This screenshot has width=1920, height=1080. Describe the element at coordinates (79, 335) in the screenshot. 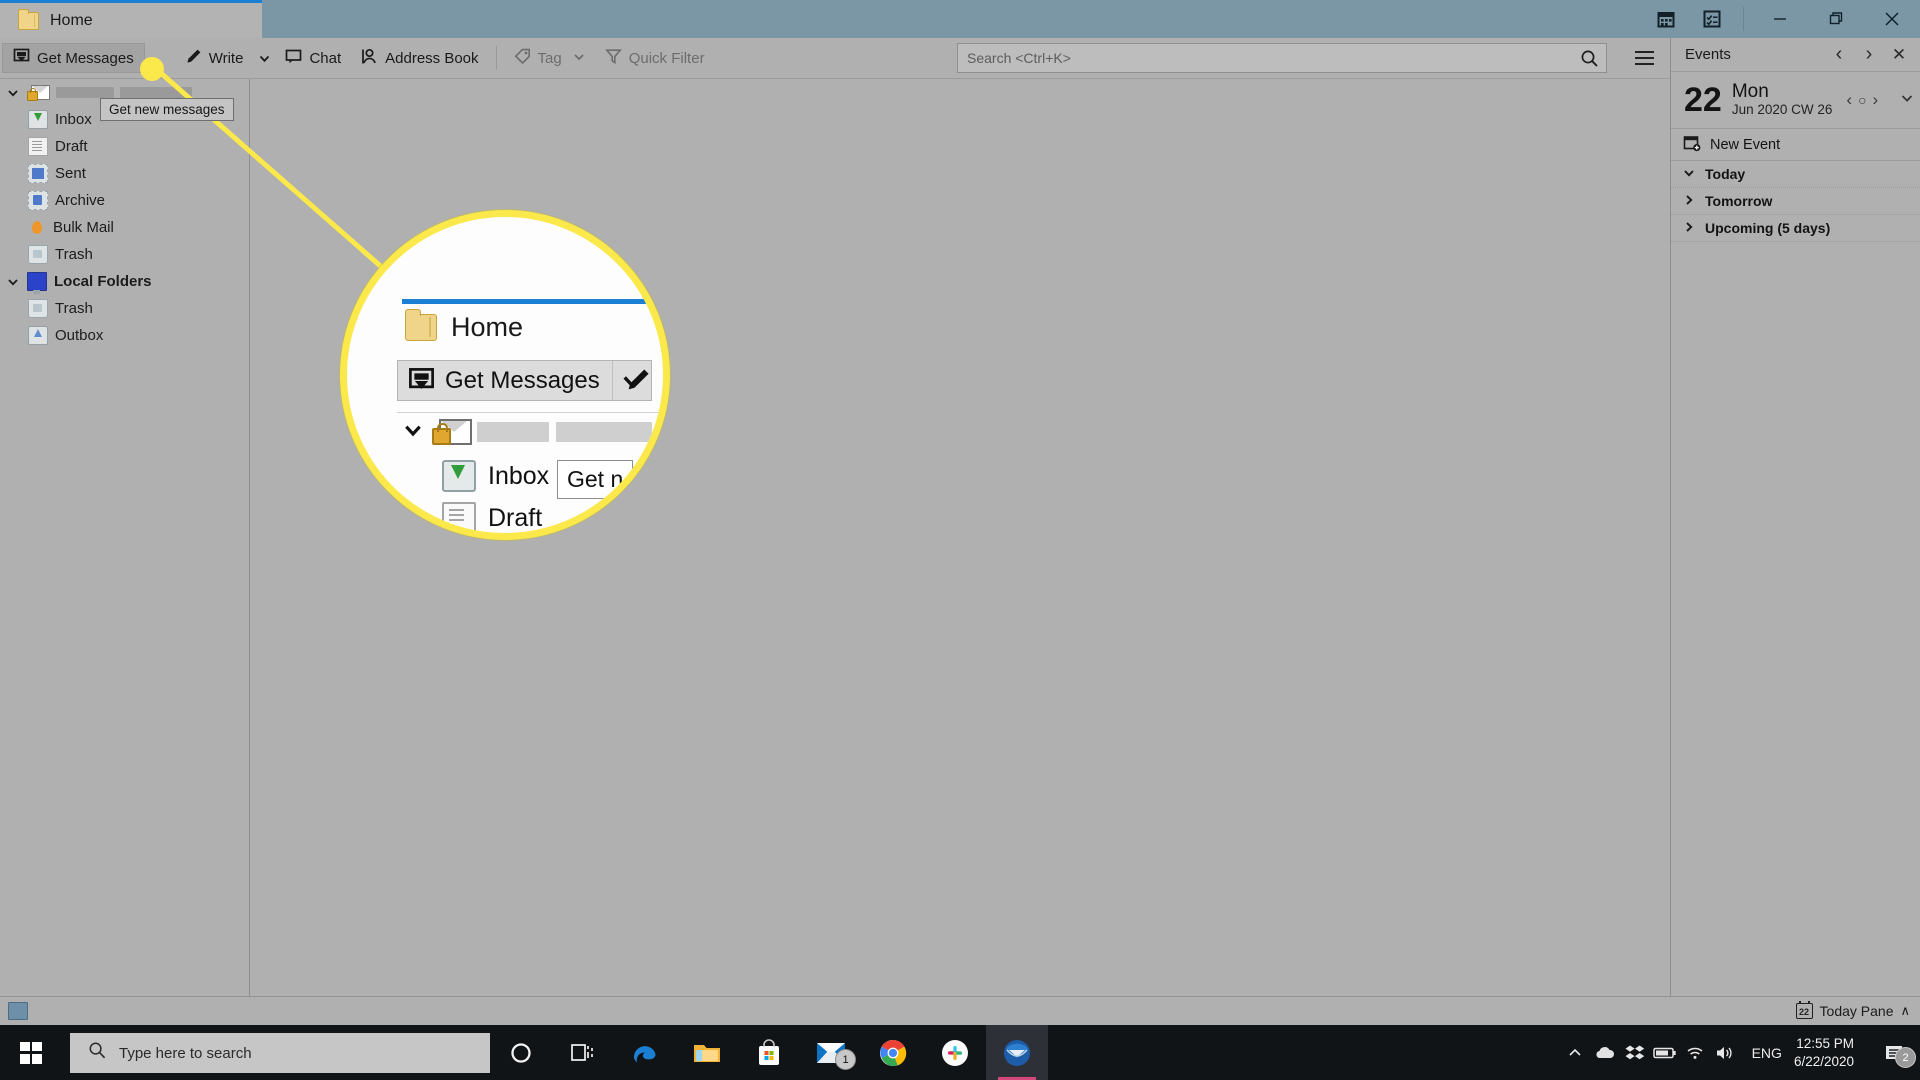

I see `folder-label: Outbox` at that location.